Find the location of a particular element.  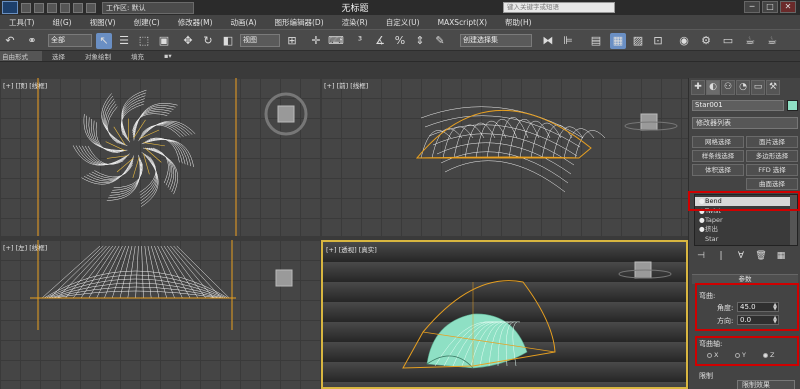

workspace-select: 工作区: 默认 is located at coordinates (148, 7).